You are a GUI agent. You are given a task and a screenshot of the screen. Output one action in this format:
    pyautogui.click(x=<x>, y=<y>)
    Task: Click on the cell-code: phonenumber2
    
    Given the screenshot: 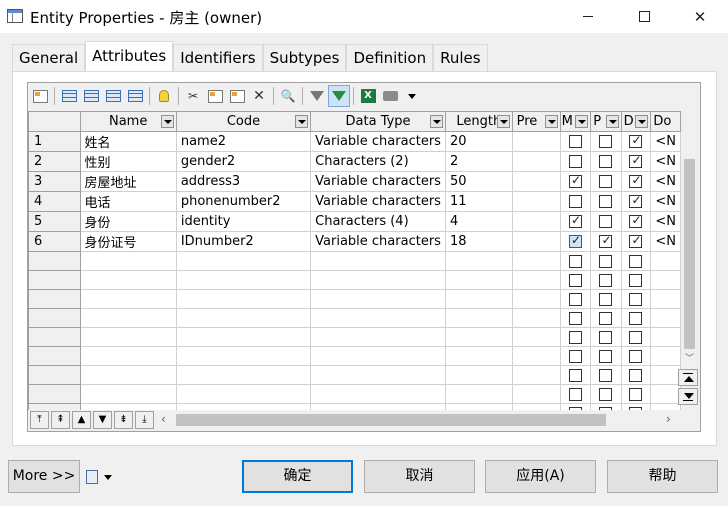 What is the action you would take?
    pyautogui.click(x=243, y=201)
    